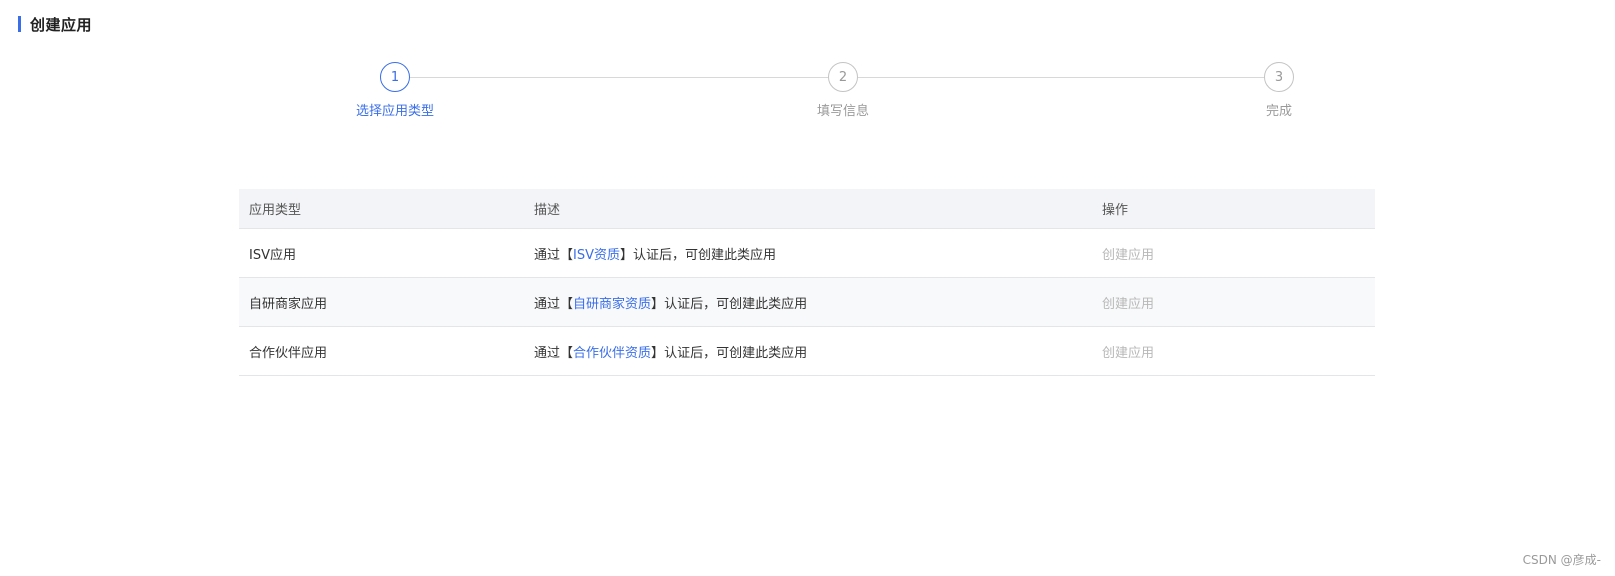 The height and width of the screenshot is (576, 1615). I want to click on header-description: 描述, so click(808, 209).